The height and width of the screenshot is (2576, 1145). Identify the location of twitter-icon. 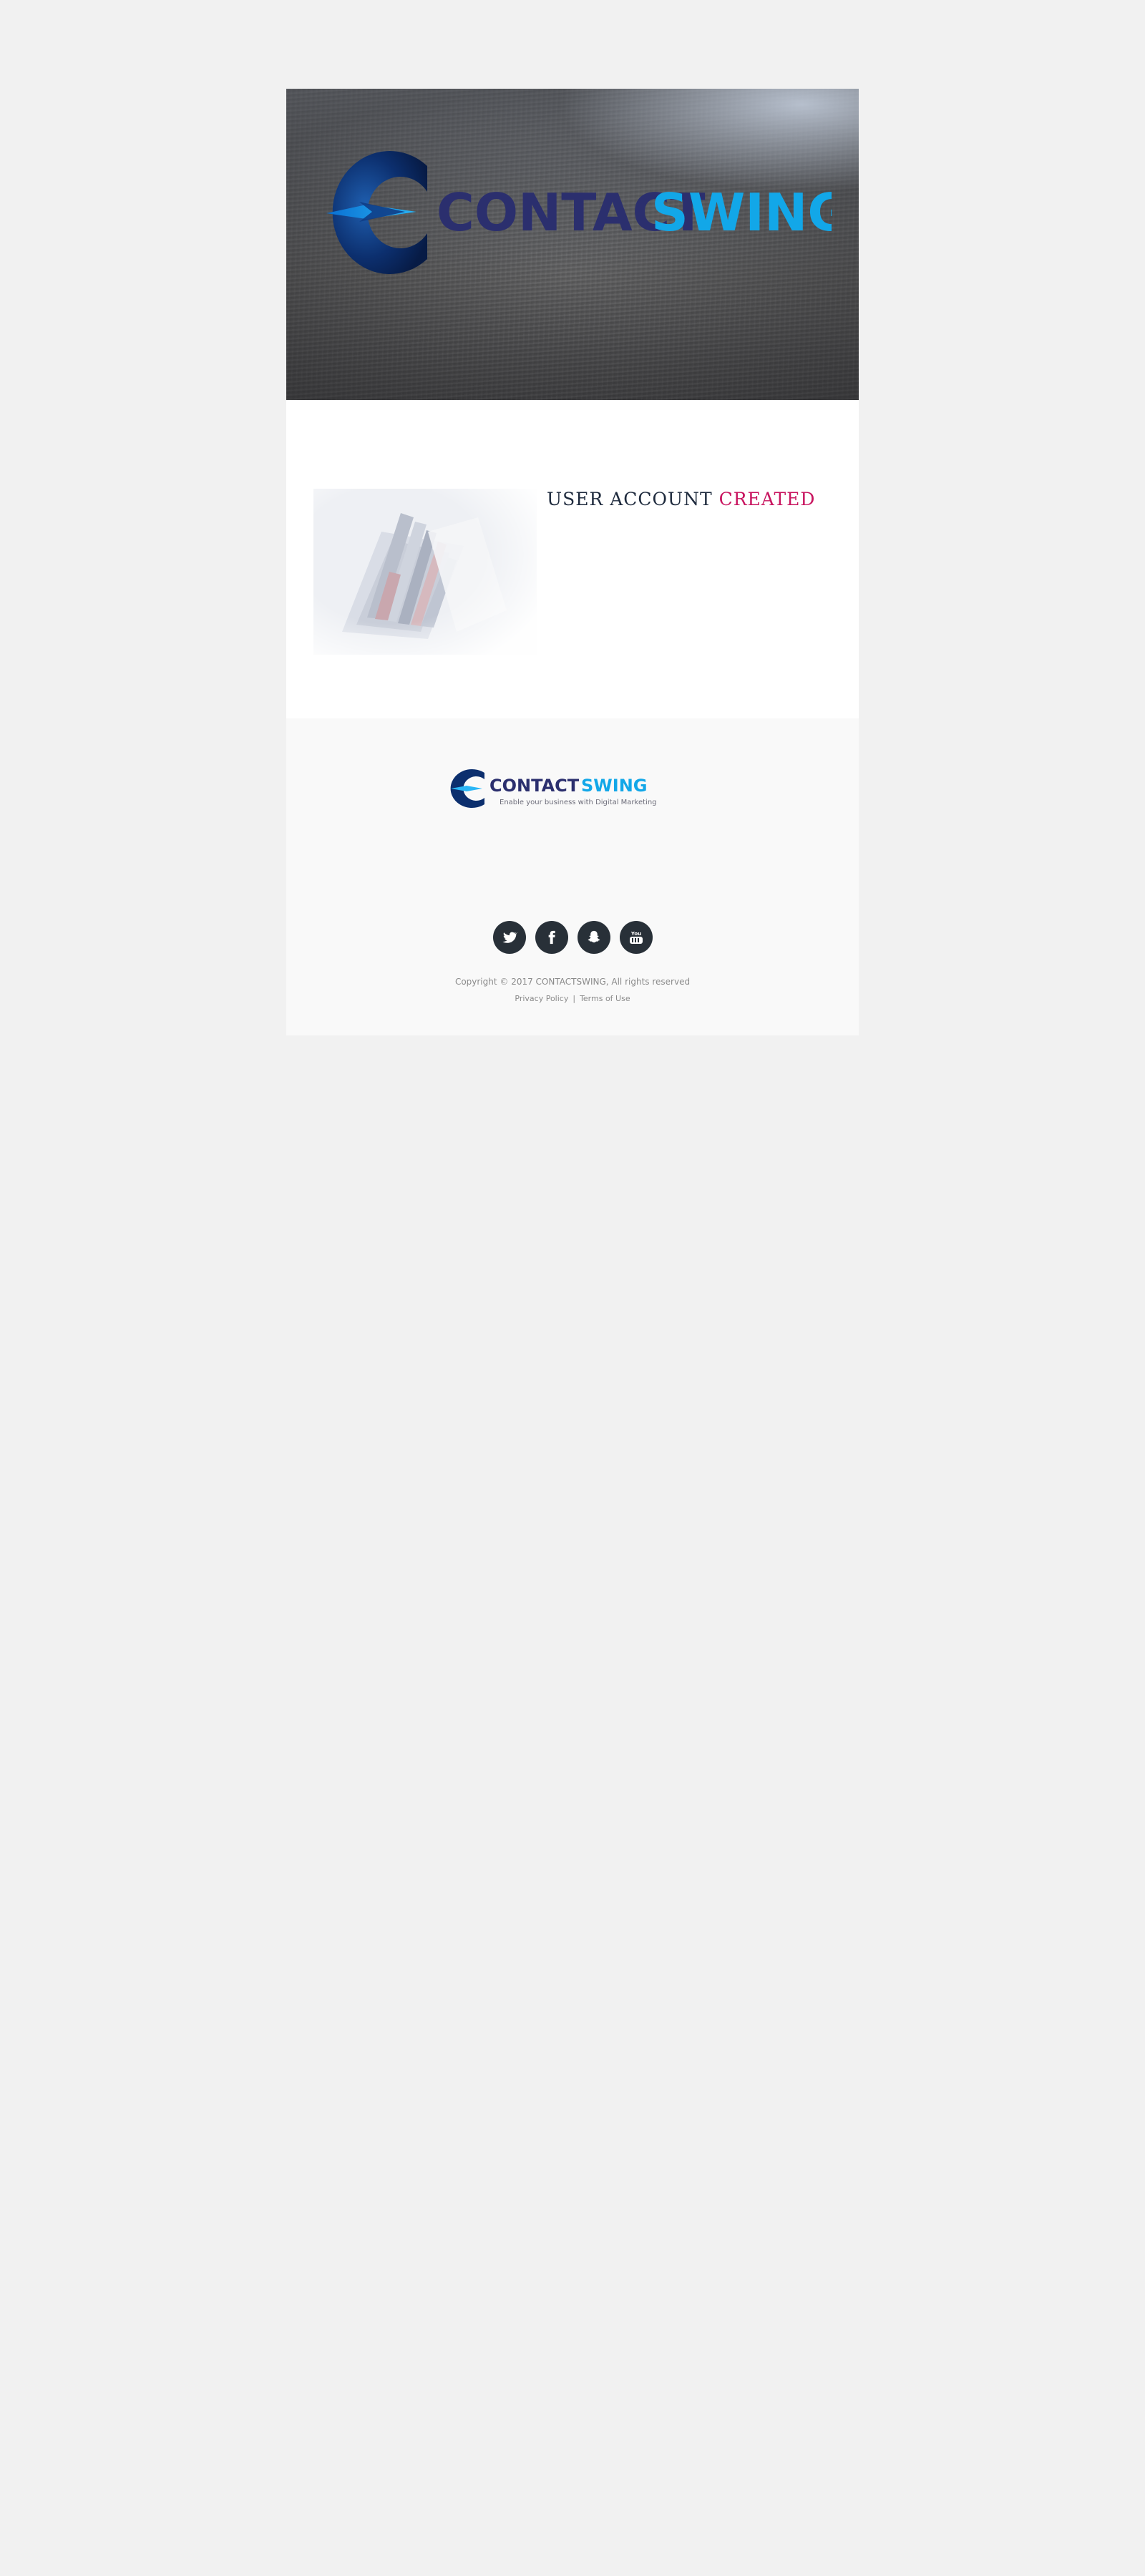
(509, 937).